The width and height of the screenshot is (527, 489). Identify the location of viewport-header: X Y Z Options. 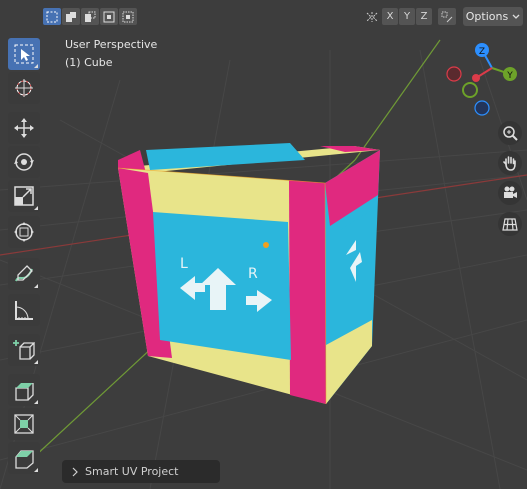
(263, 17).